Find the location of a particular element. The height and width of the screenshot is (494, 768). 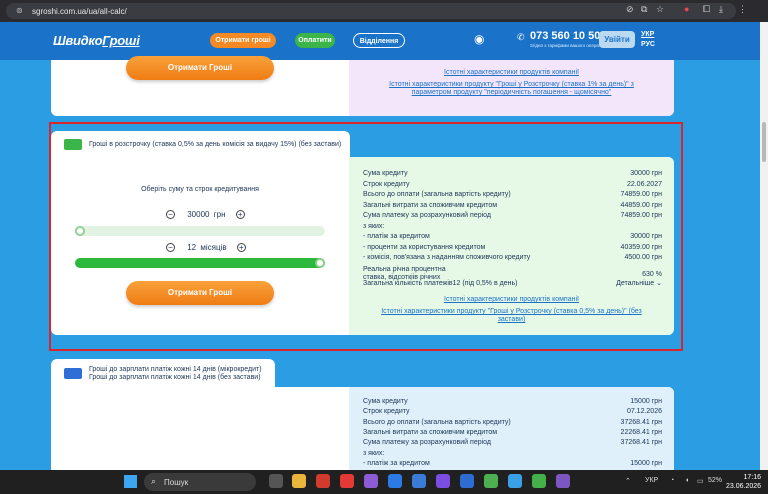

detail-row: Сума кредиту 15000 грн is located at coordinates (512, 401).